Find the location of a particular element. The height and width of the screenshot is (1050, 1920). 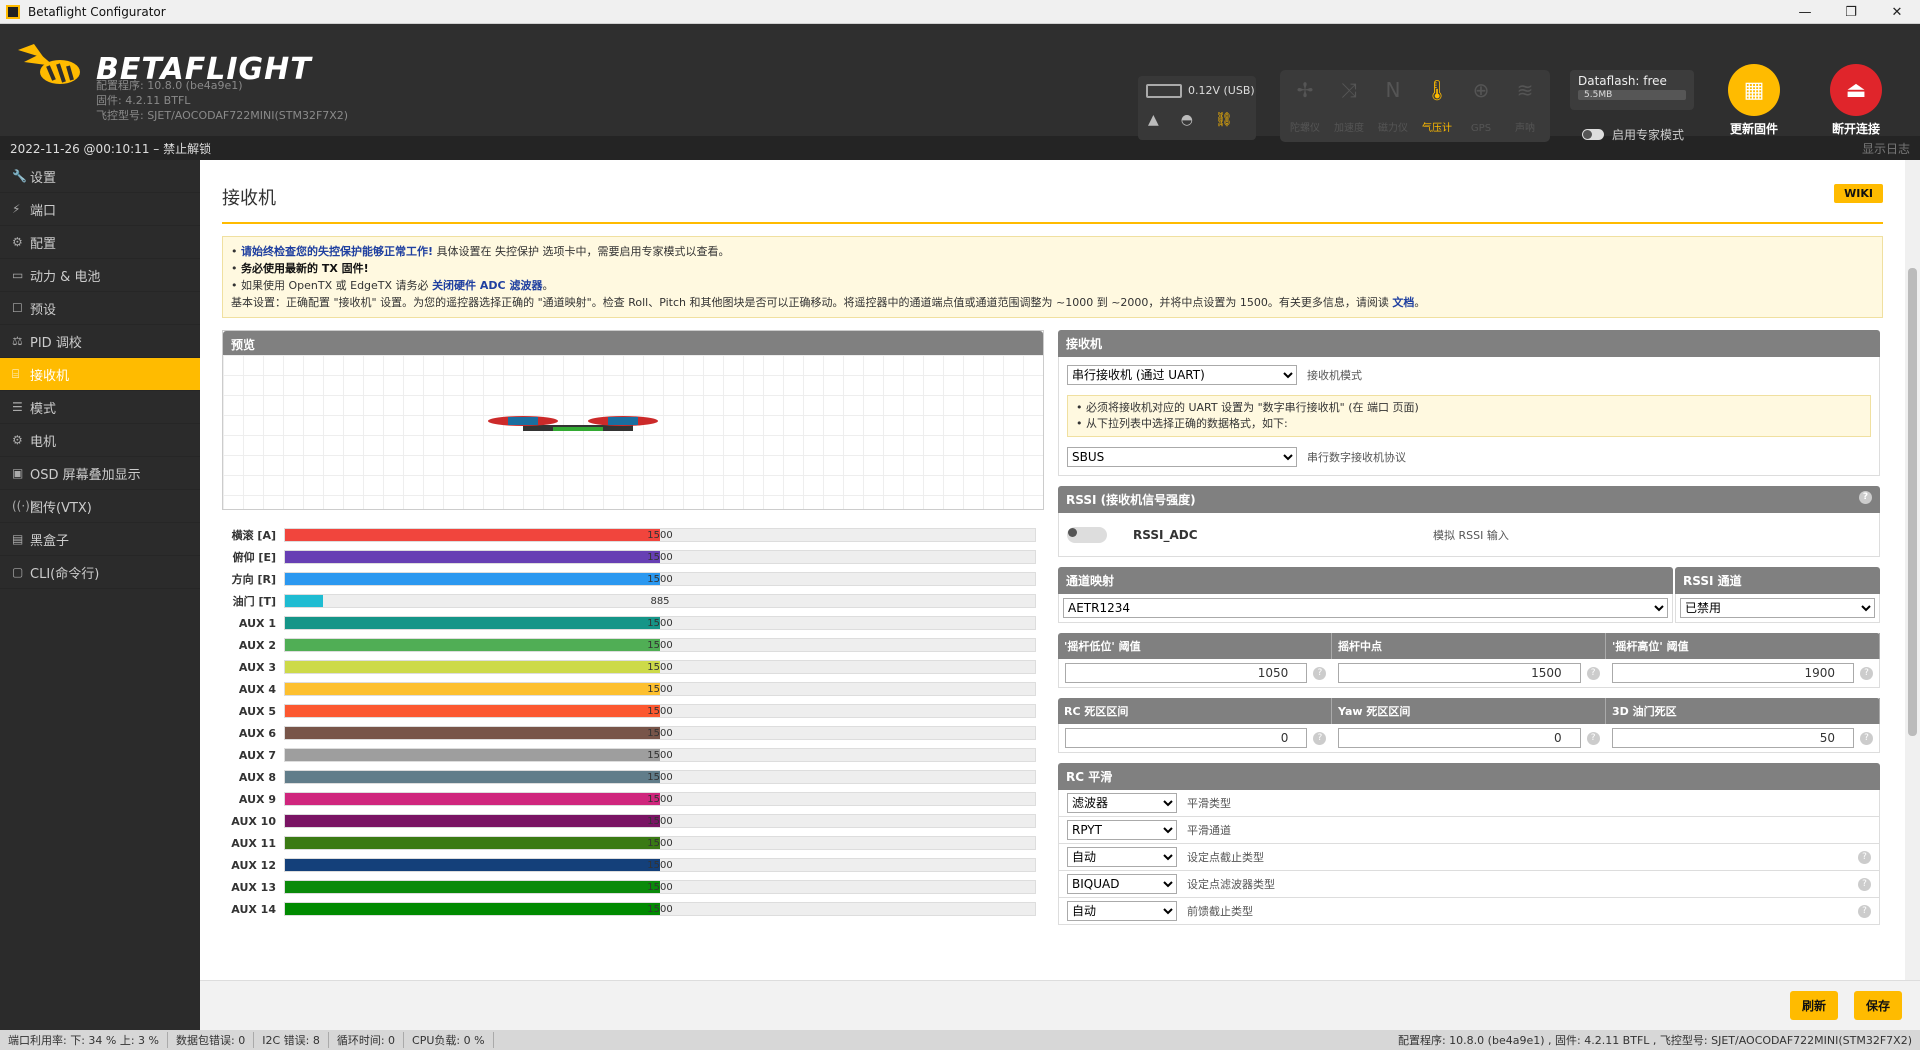

motor-icon: ⚙ is located at coordinates (17, 440).